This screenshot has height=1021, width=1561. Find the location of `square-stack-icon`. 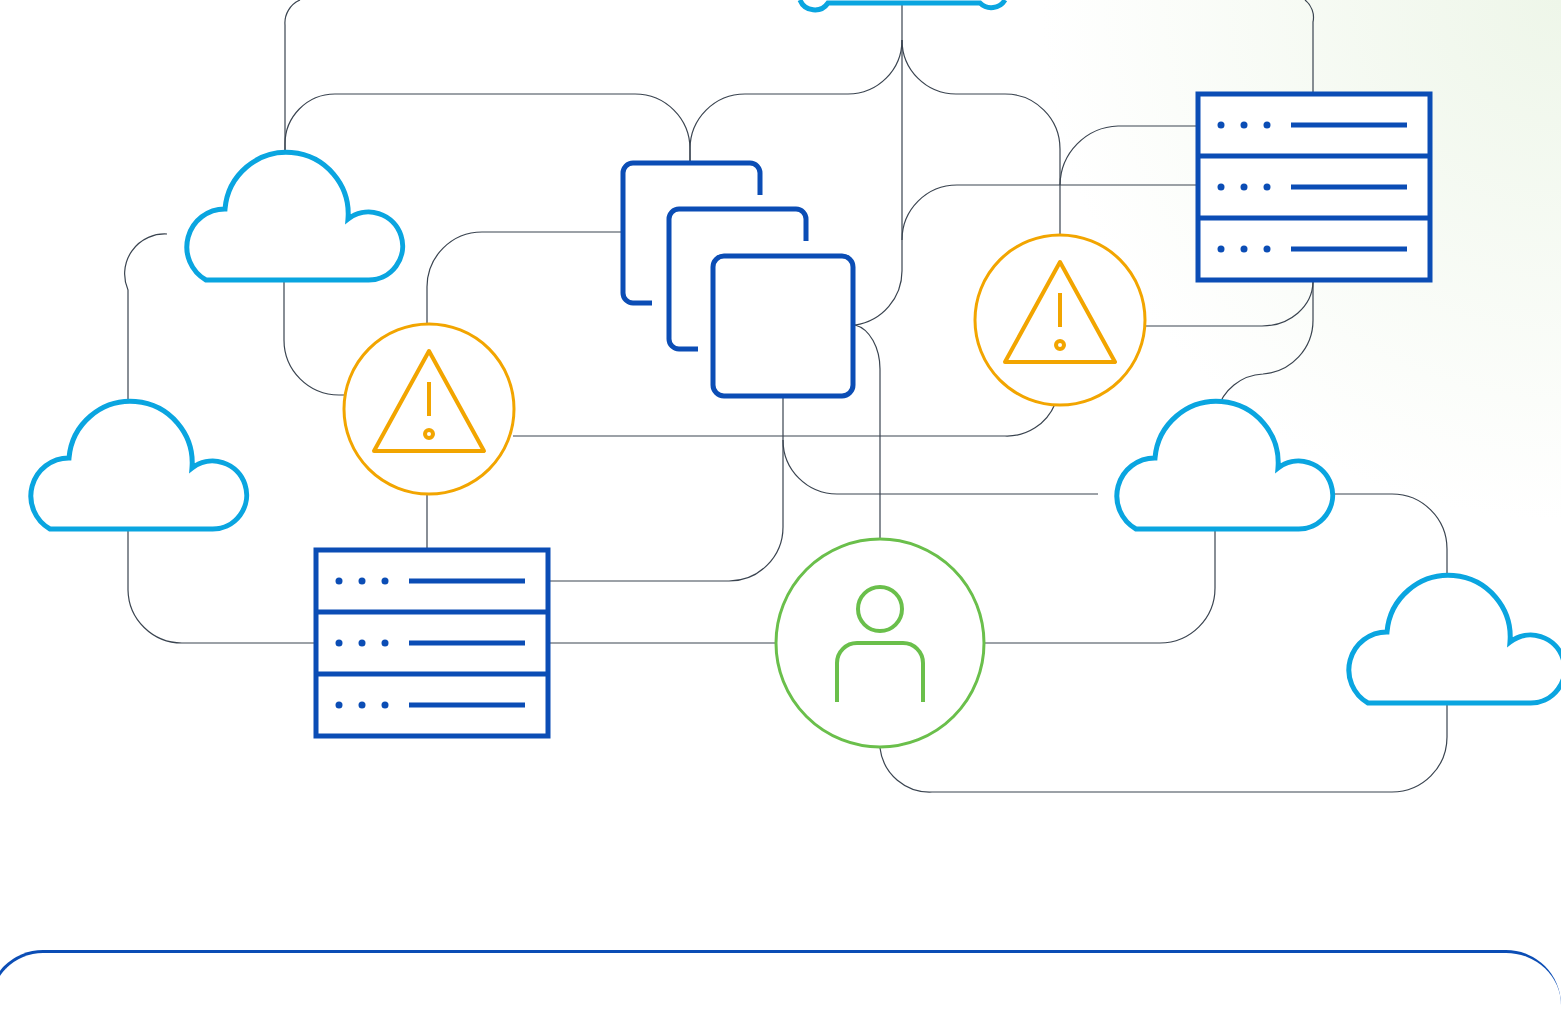

square-stack-icon is located at coordinates (738, 279).